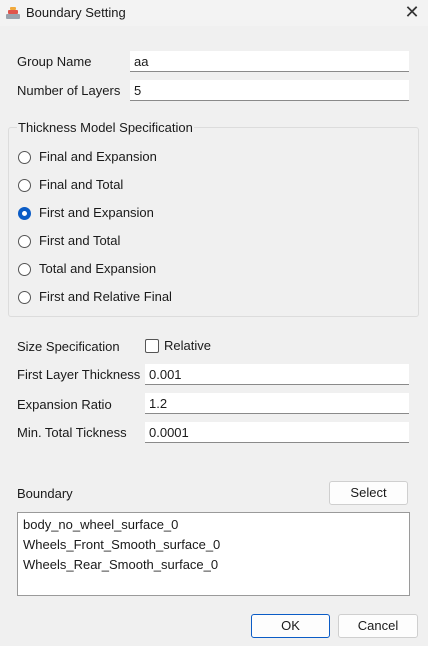 The height and width of the screenshot is (646, 428). What do you see at coordinates (277, 374) in the screenshot?
I see `first-layer-thickness-input` at bounding box center [277, 374].